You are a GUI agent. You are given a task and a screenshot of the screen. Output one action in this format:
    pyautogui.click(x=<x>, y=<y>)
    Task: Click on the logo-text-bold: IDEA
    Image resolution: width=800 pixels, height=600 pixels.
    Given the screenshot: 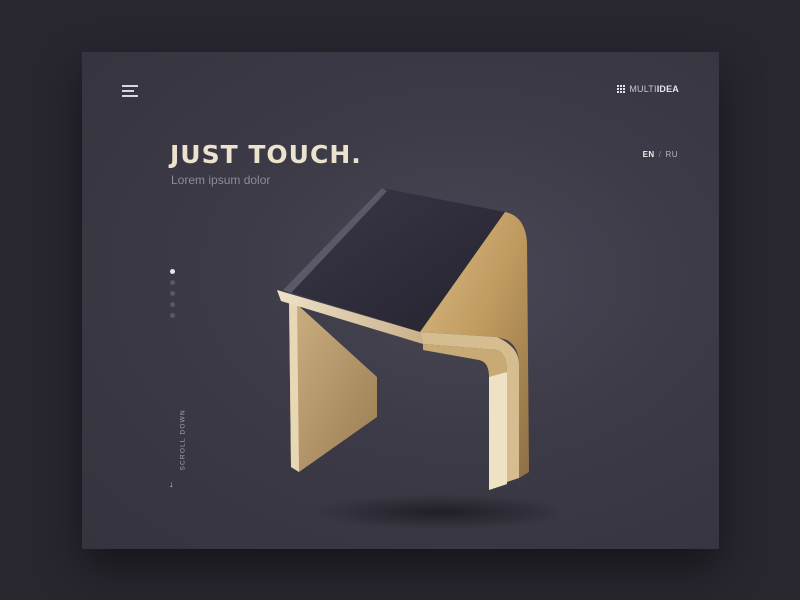 What is the action you would take?
    pyautogui.click(x=667, y=89)
    